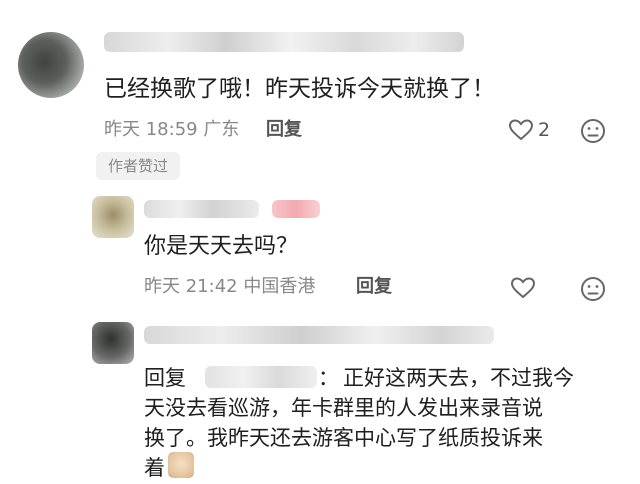 This screenshot has width=640, height=484. I want to click on comment-meta: 昨天 18:59 广东, so click(171, 130).